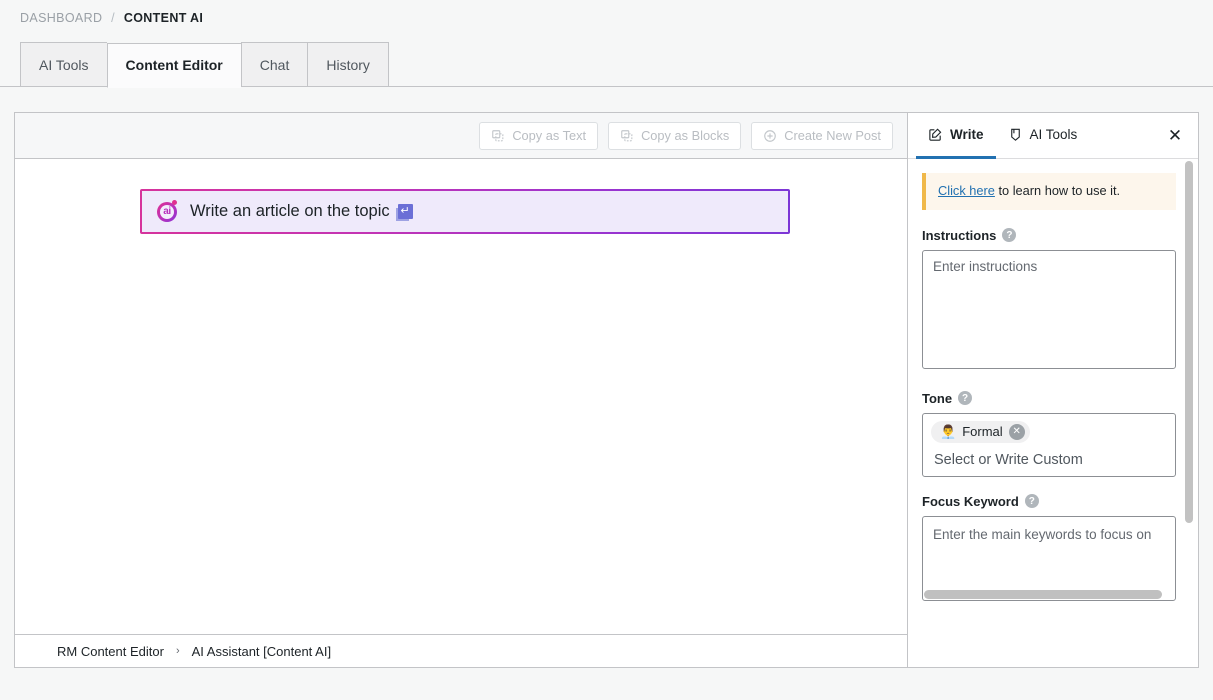 The width and height of the screenshot is (1213, 700). I want to click on pencil-square-icon, so click(935, 134).